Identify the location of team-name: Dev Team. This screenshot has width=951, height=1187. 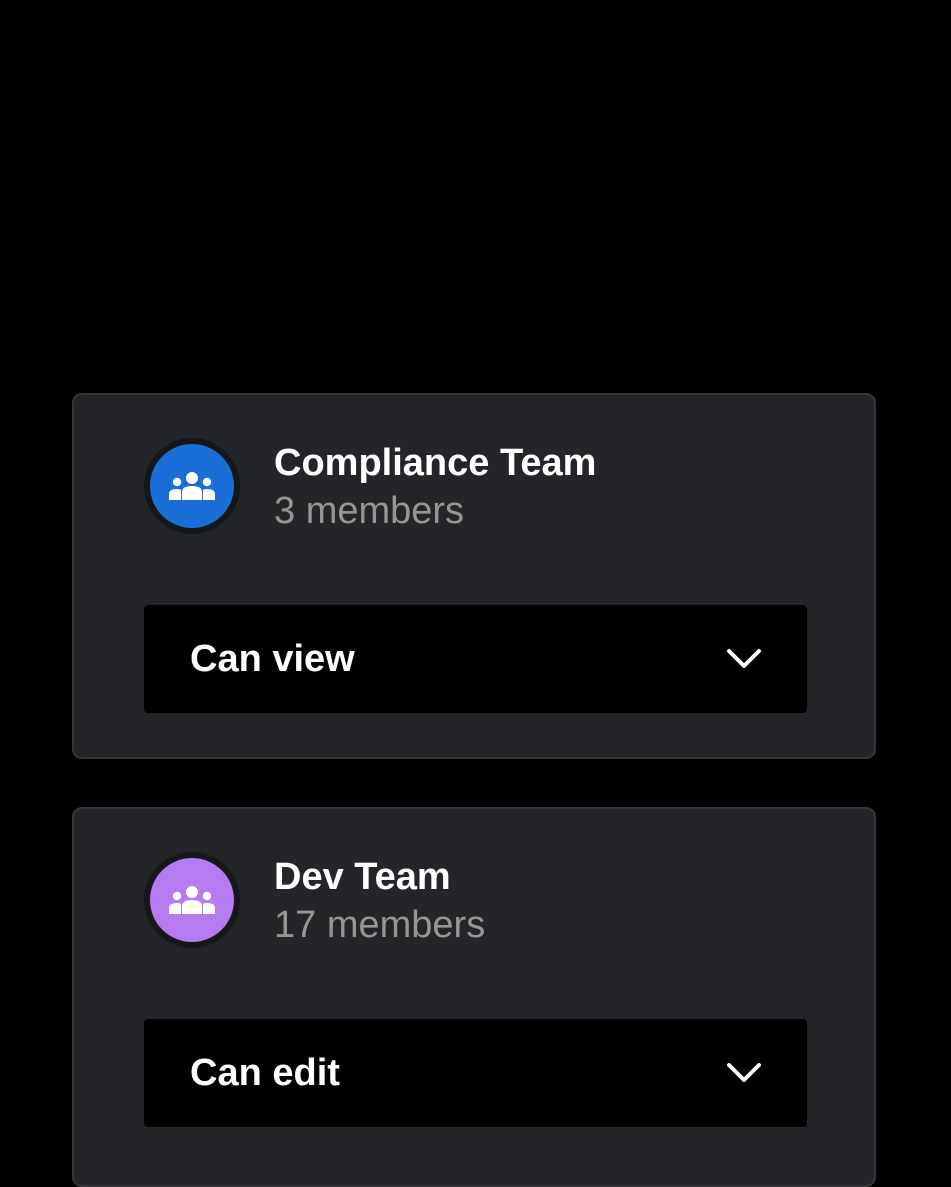
(362, 877).